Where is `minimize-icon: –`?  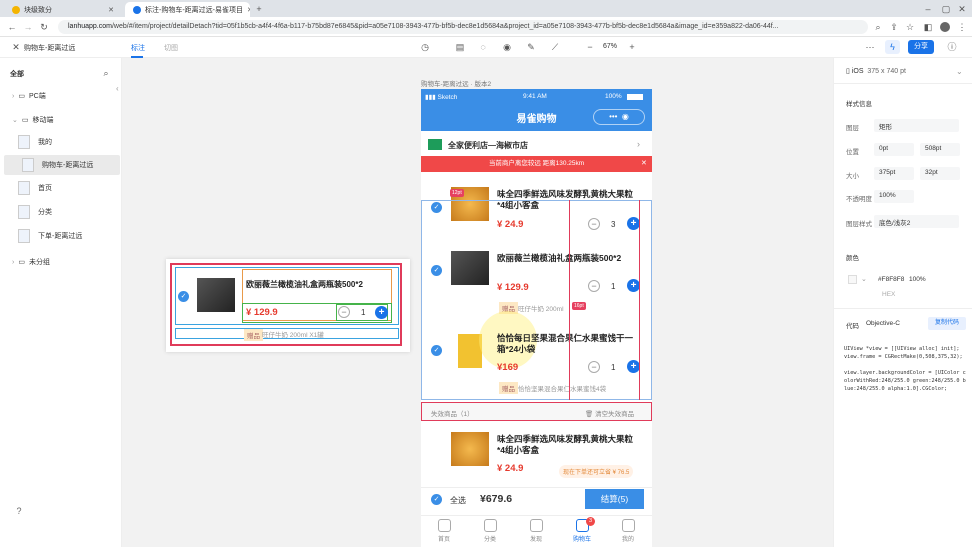
minimize-icon: – is located at coordinates (928, 9).